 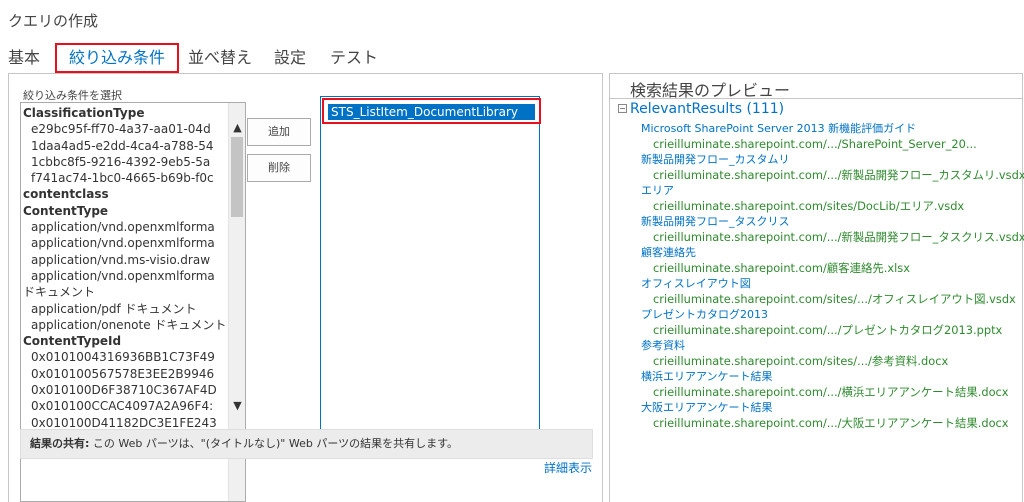 What do you see at coordinates (125, 194) in the screenshot?
I see `list-group-header: contentclass` at bounding box center [125, 194].